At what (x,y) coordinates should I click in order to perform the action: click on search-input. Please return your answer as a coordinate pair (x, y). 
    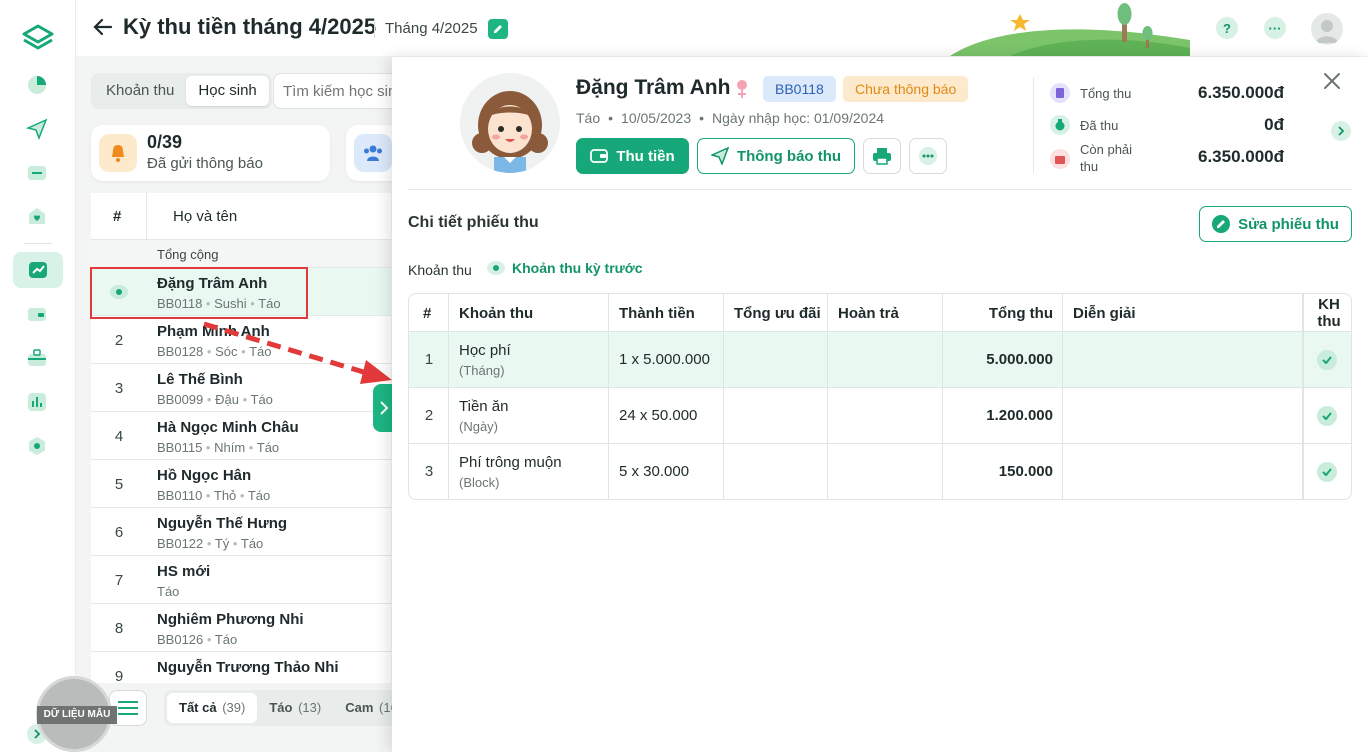
    Looking at the image, I should click on (338, 91).